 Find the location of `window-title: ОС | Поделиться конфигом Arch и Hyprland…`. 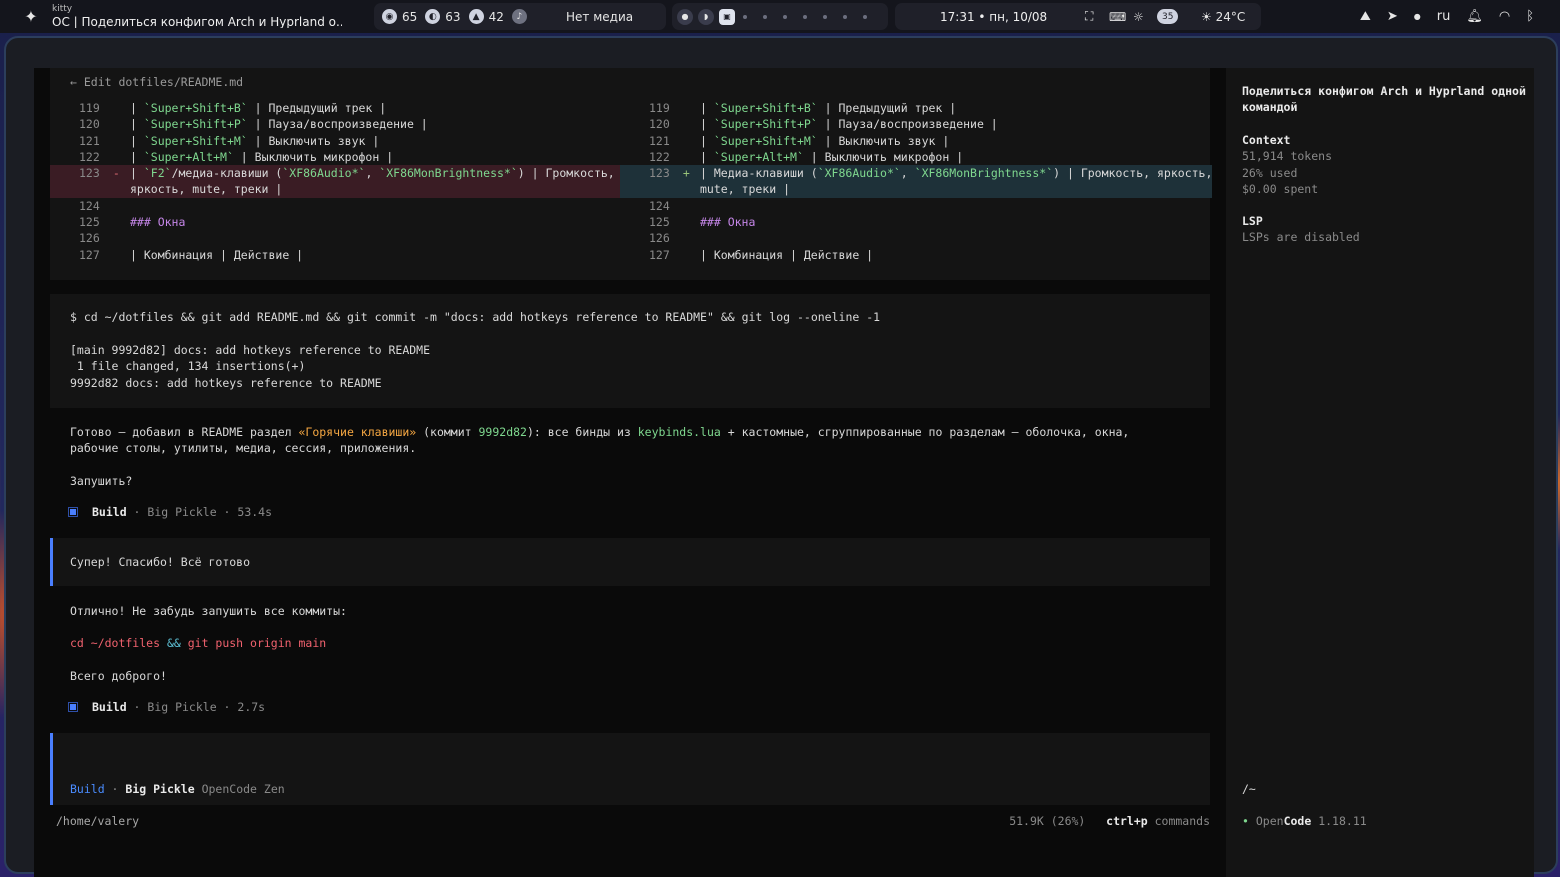

window-title: ОС | Поделиться конфигом Arch и Hyprland… is located at coordinates (197, 22).